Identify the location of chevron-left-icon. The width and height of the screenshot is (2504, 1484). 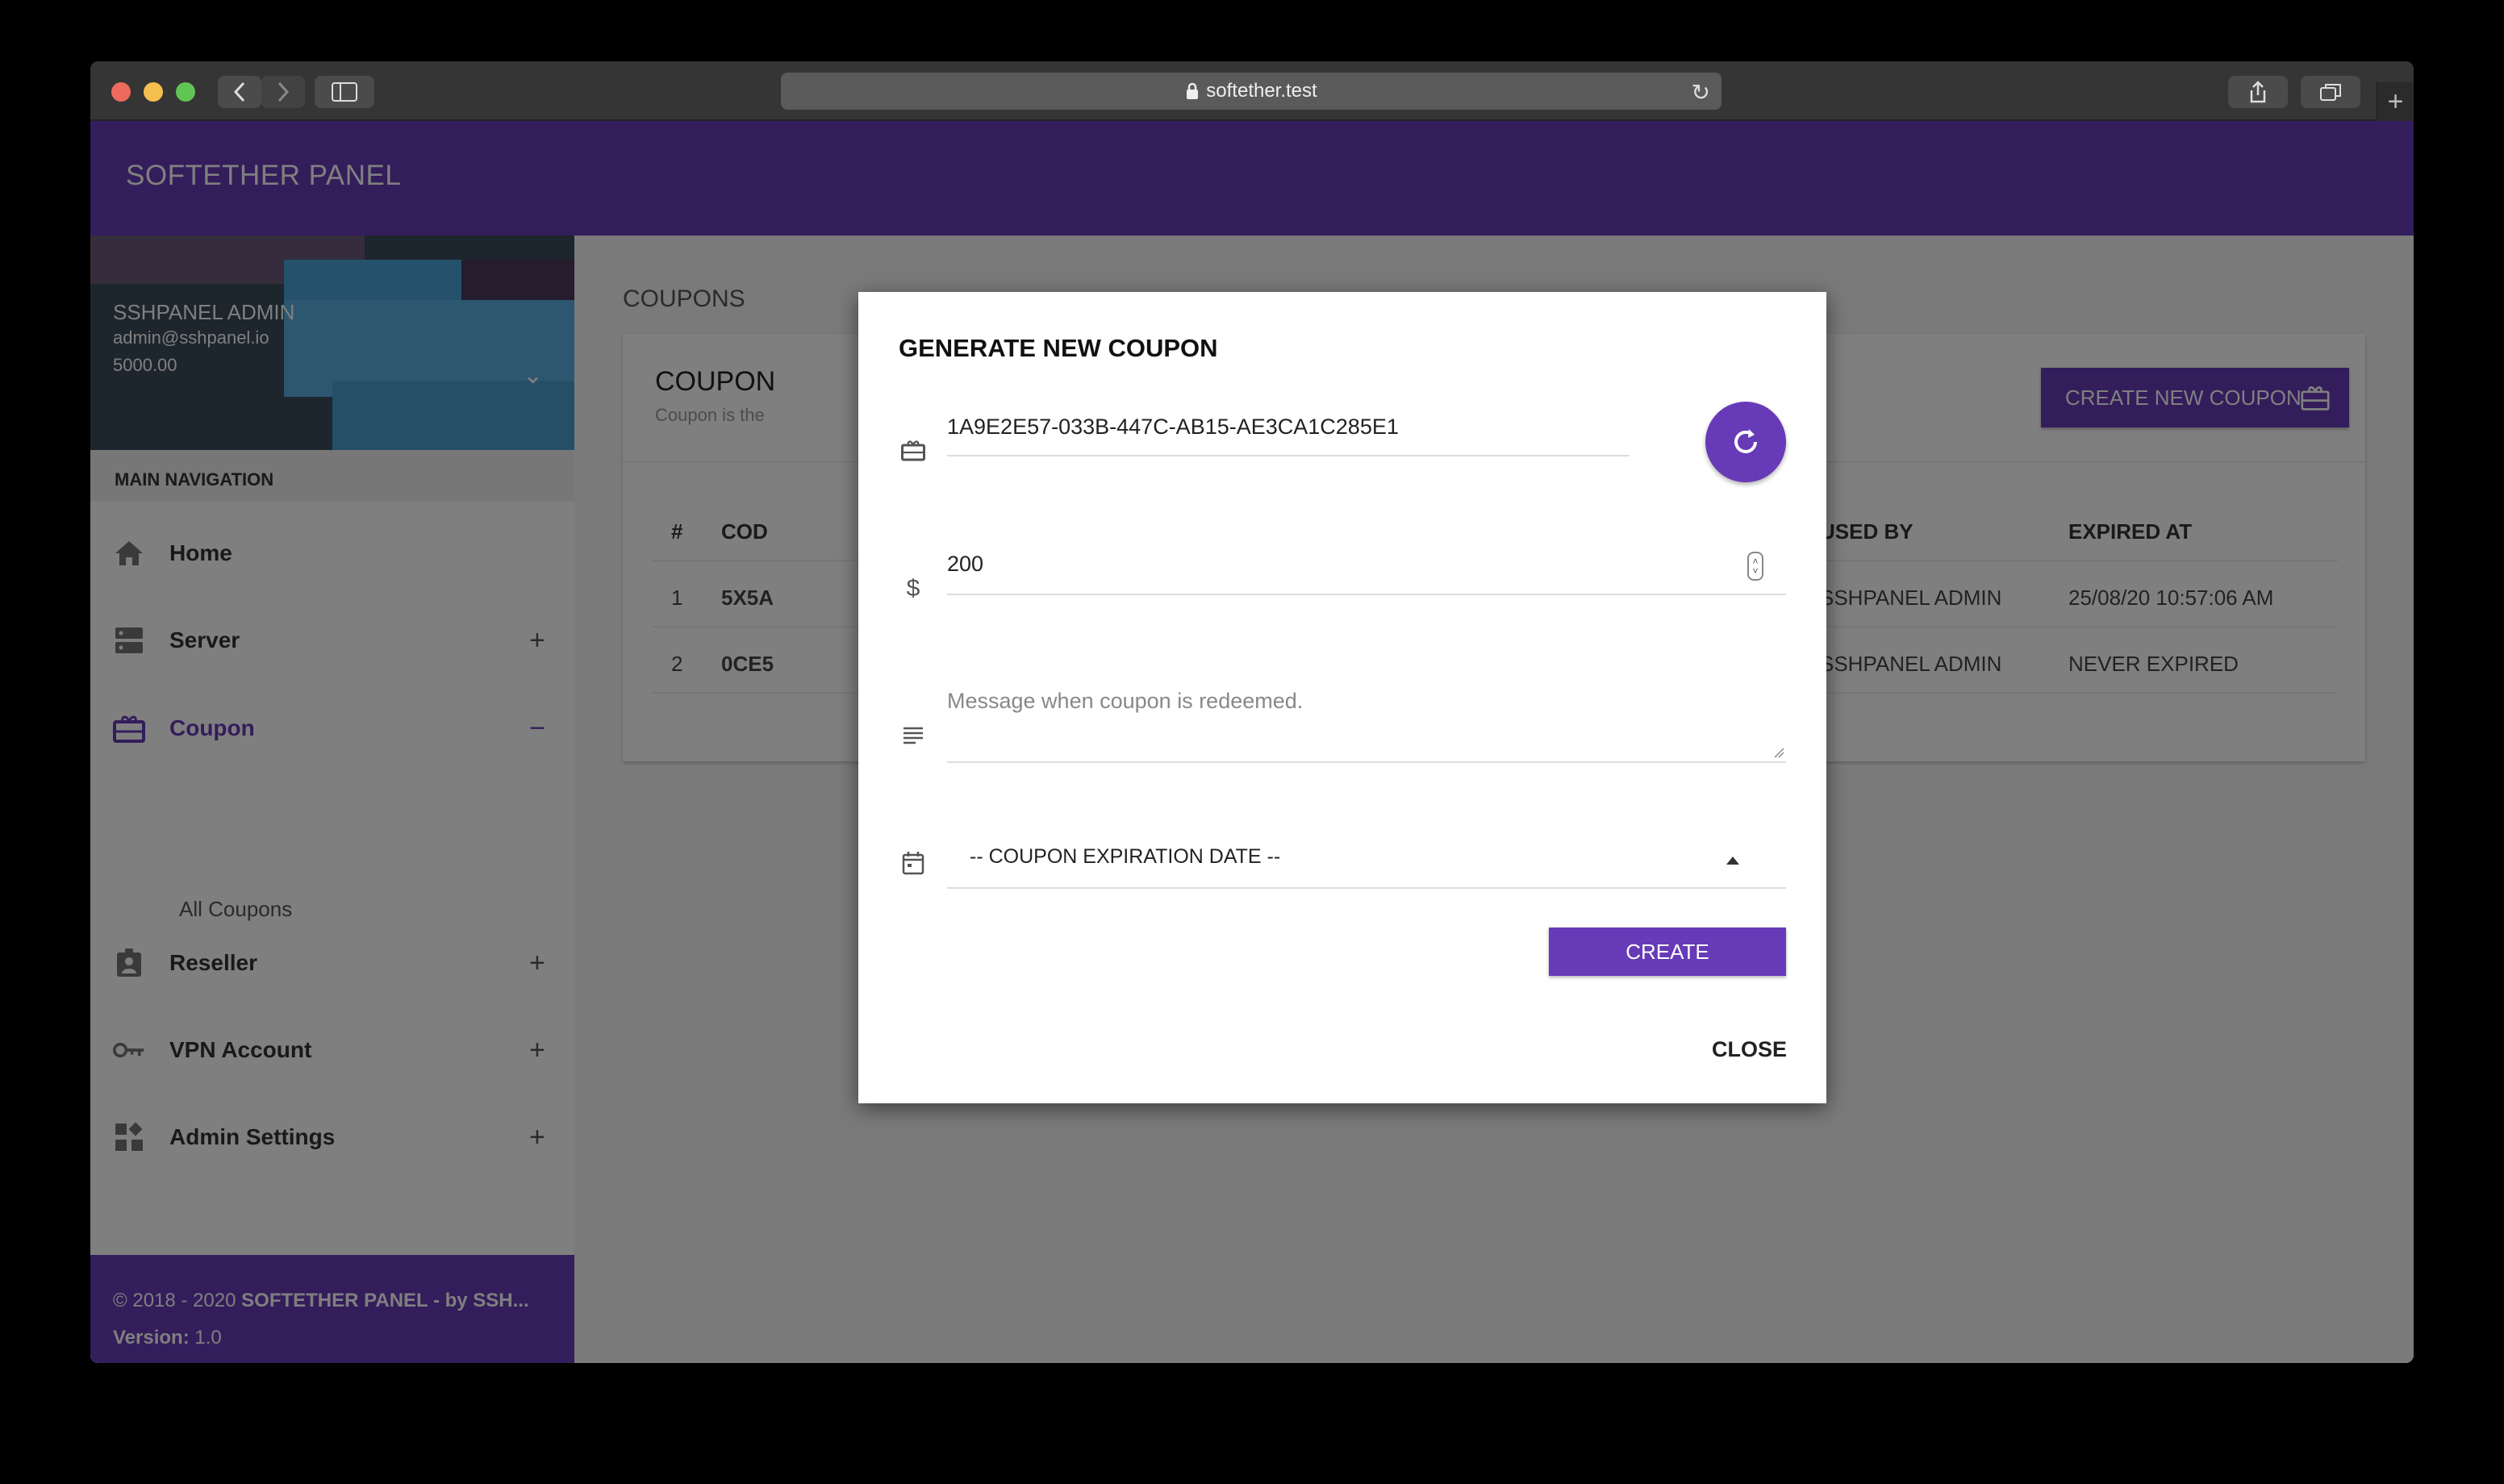
(239, 91).